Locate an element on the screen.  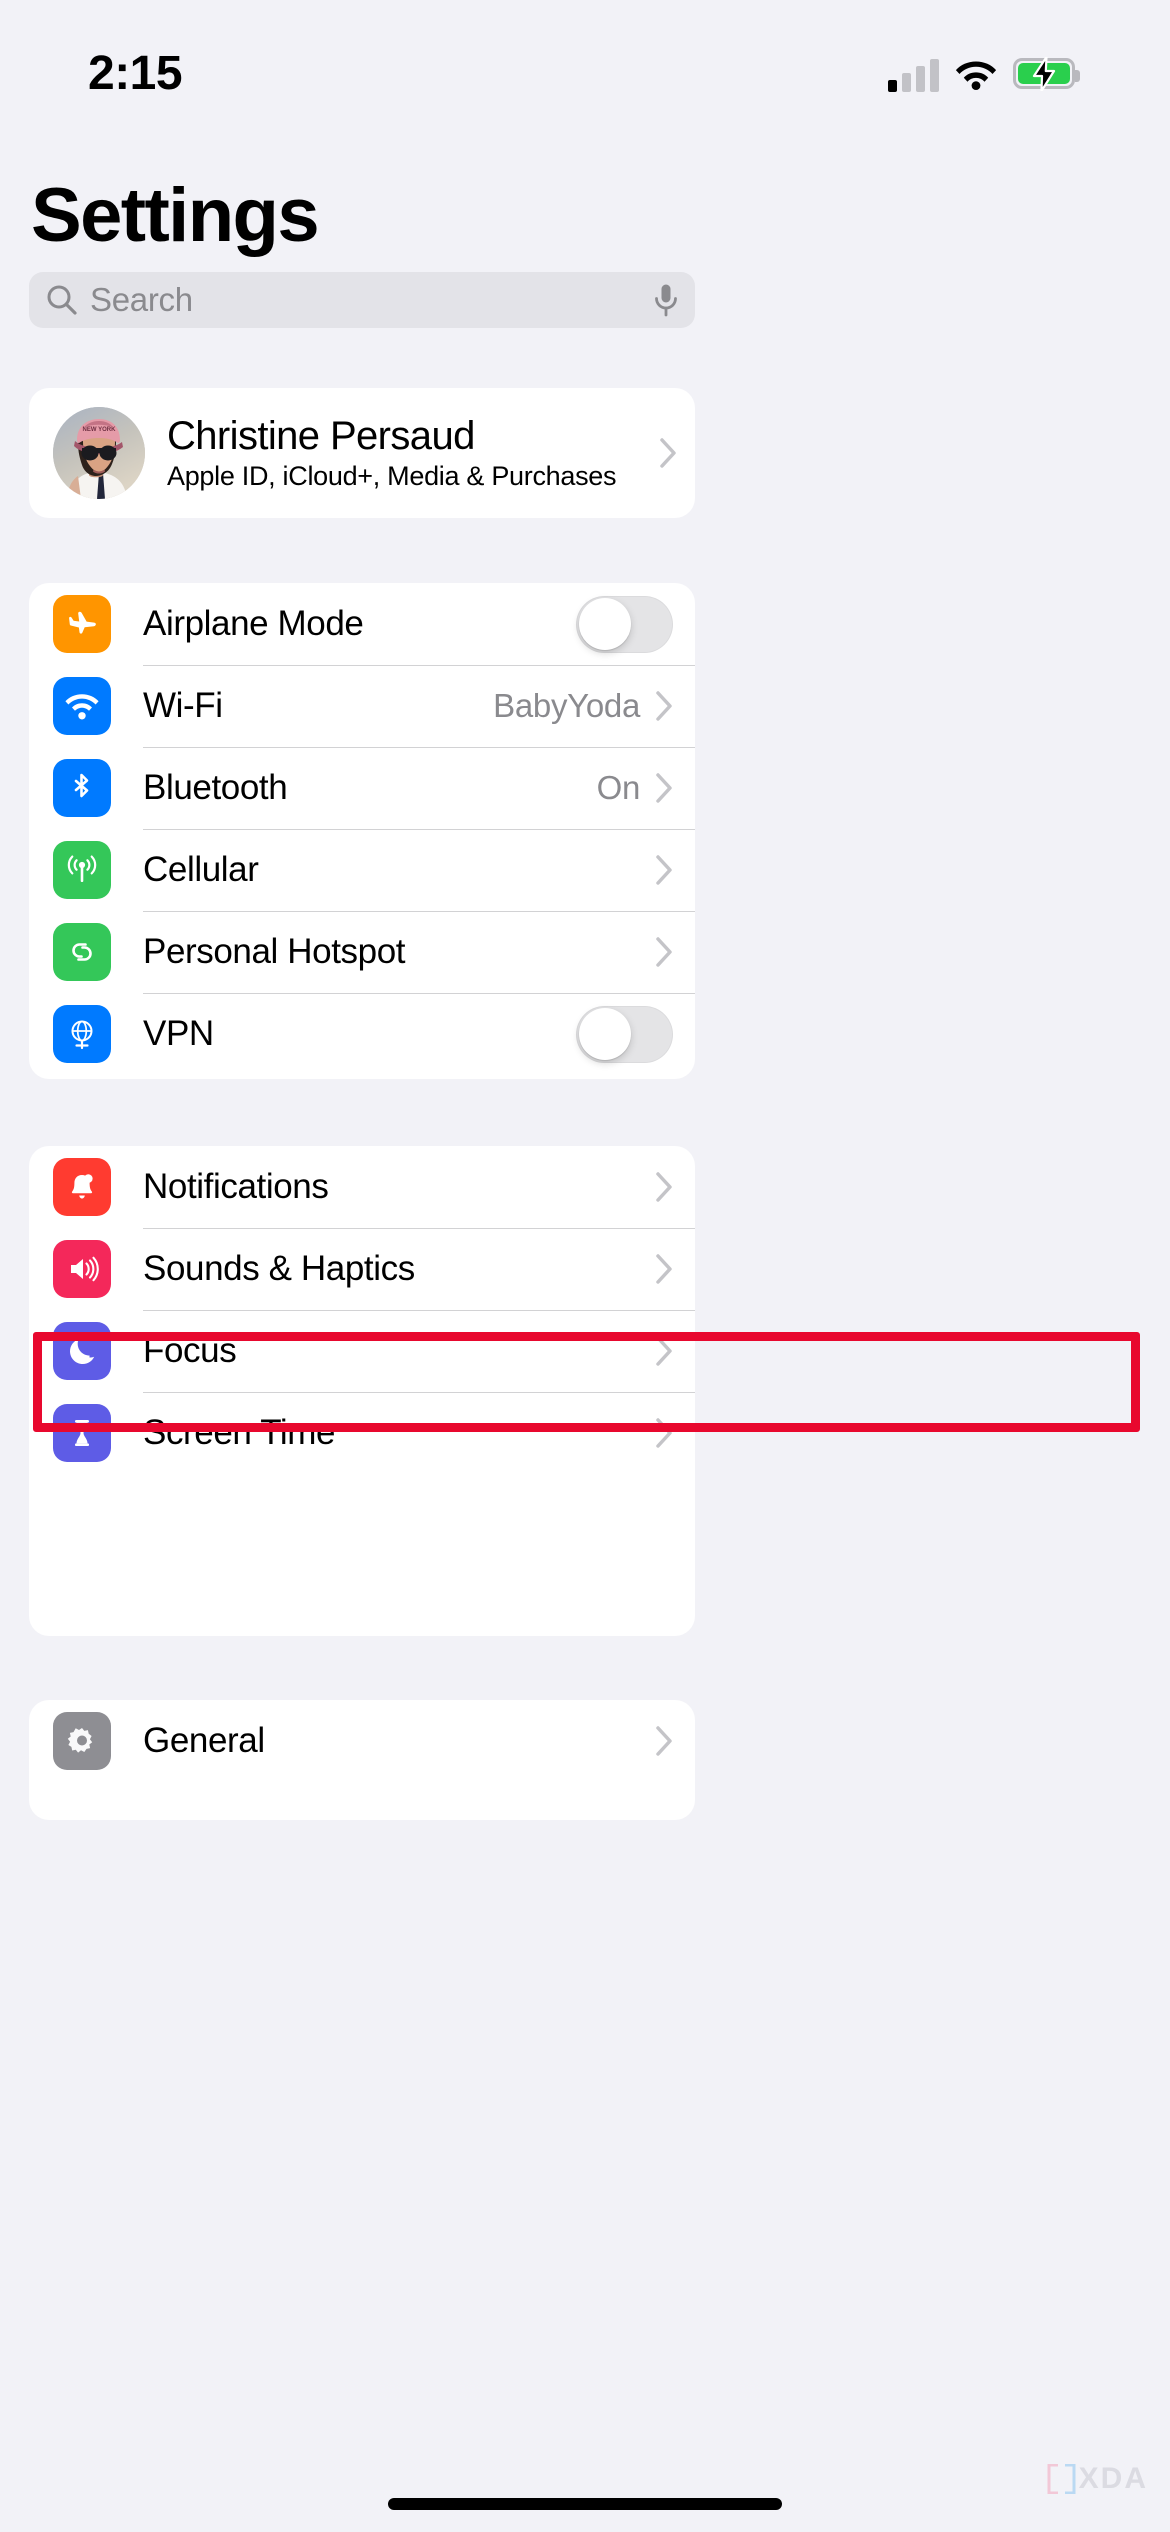
cellular-signal-icon is located at coordinates (913, 74).